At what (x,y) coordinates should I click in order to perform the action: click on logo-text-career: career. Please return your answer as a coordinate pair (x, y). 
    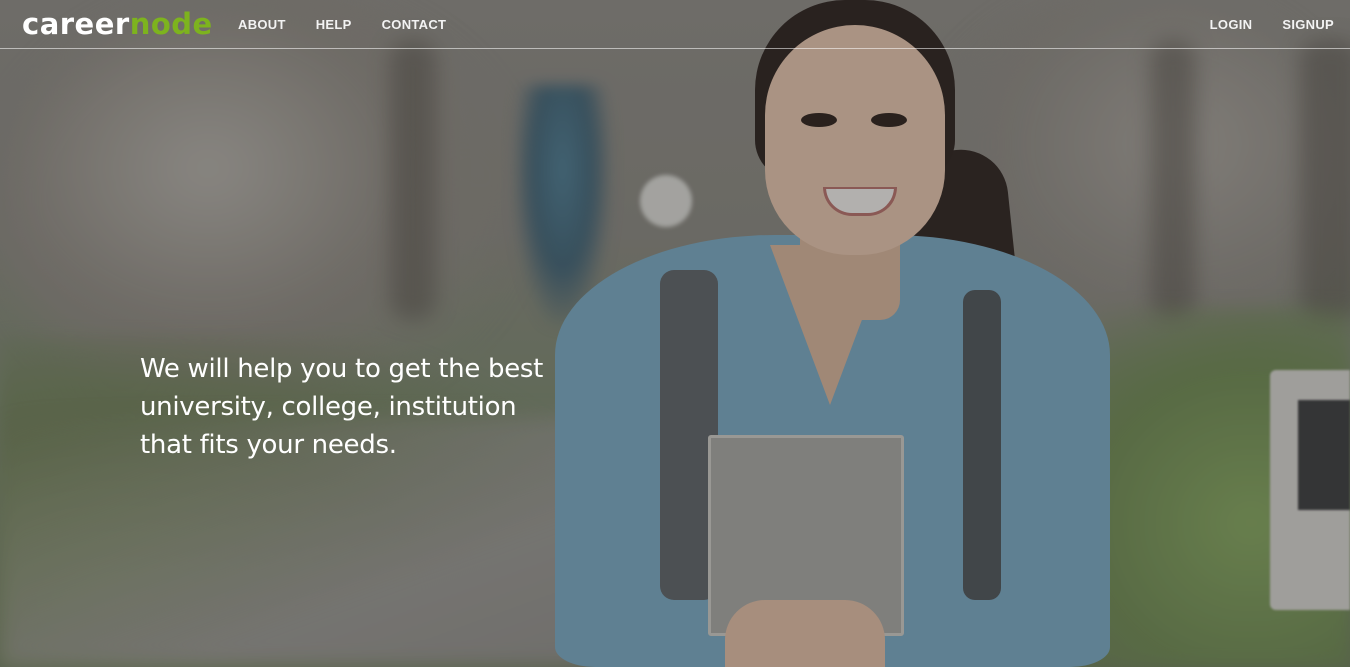
    Looking at the image, I should click on (76, 24).